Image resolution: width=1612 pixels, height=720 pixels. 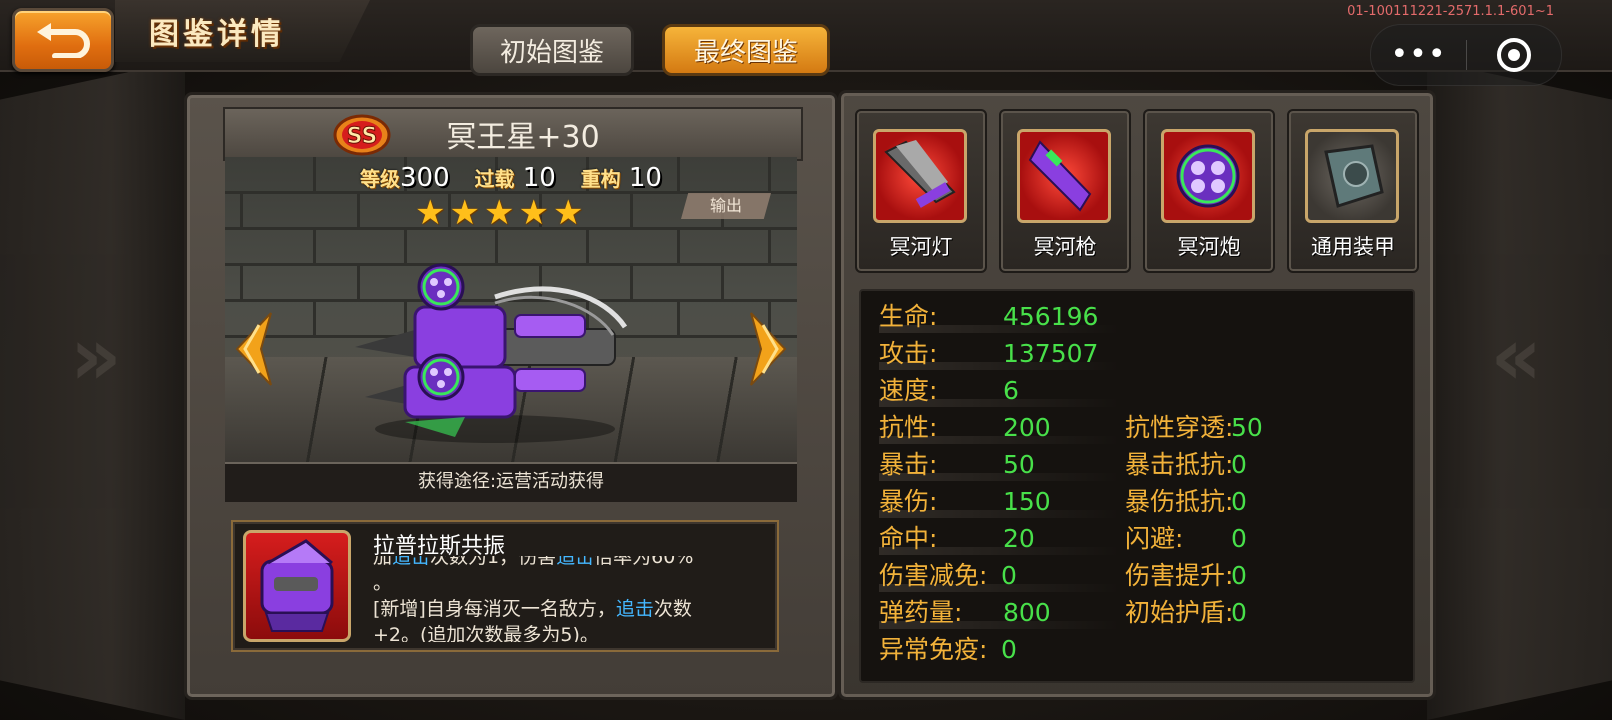 I want to click on stat-label-speed: 速度:, so click(x=908, y=390).